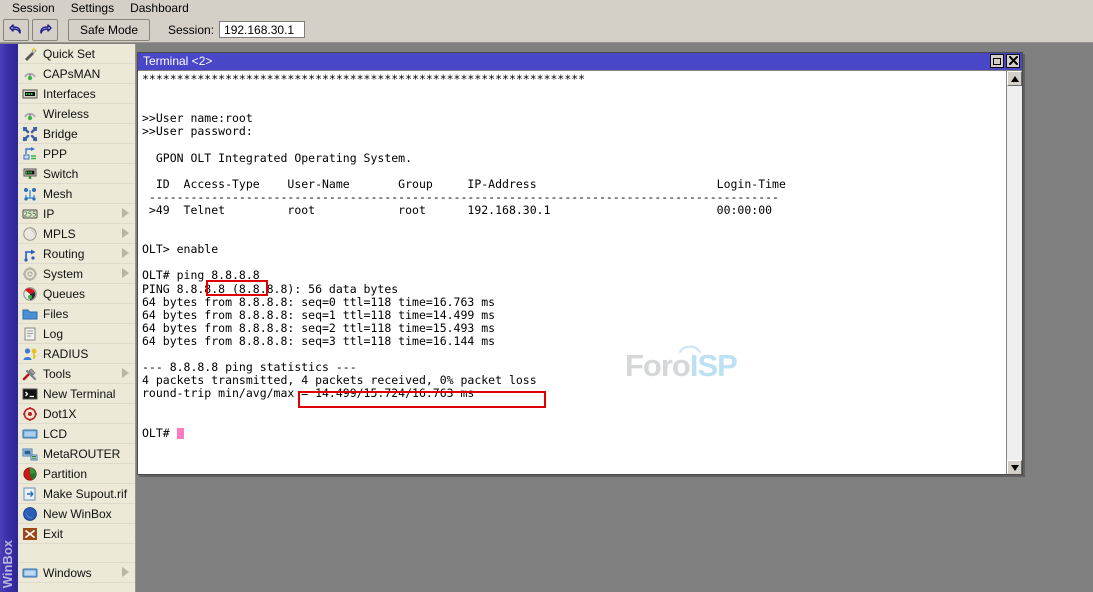 Image resolution: width=1093 pixels, height=592 pixels. I want to click on sidebar-item-queues: Queues, so click(76, 294).